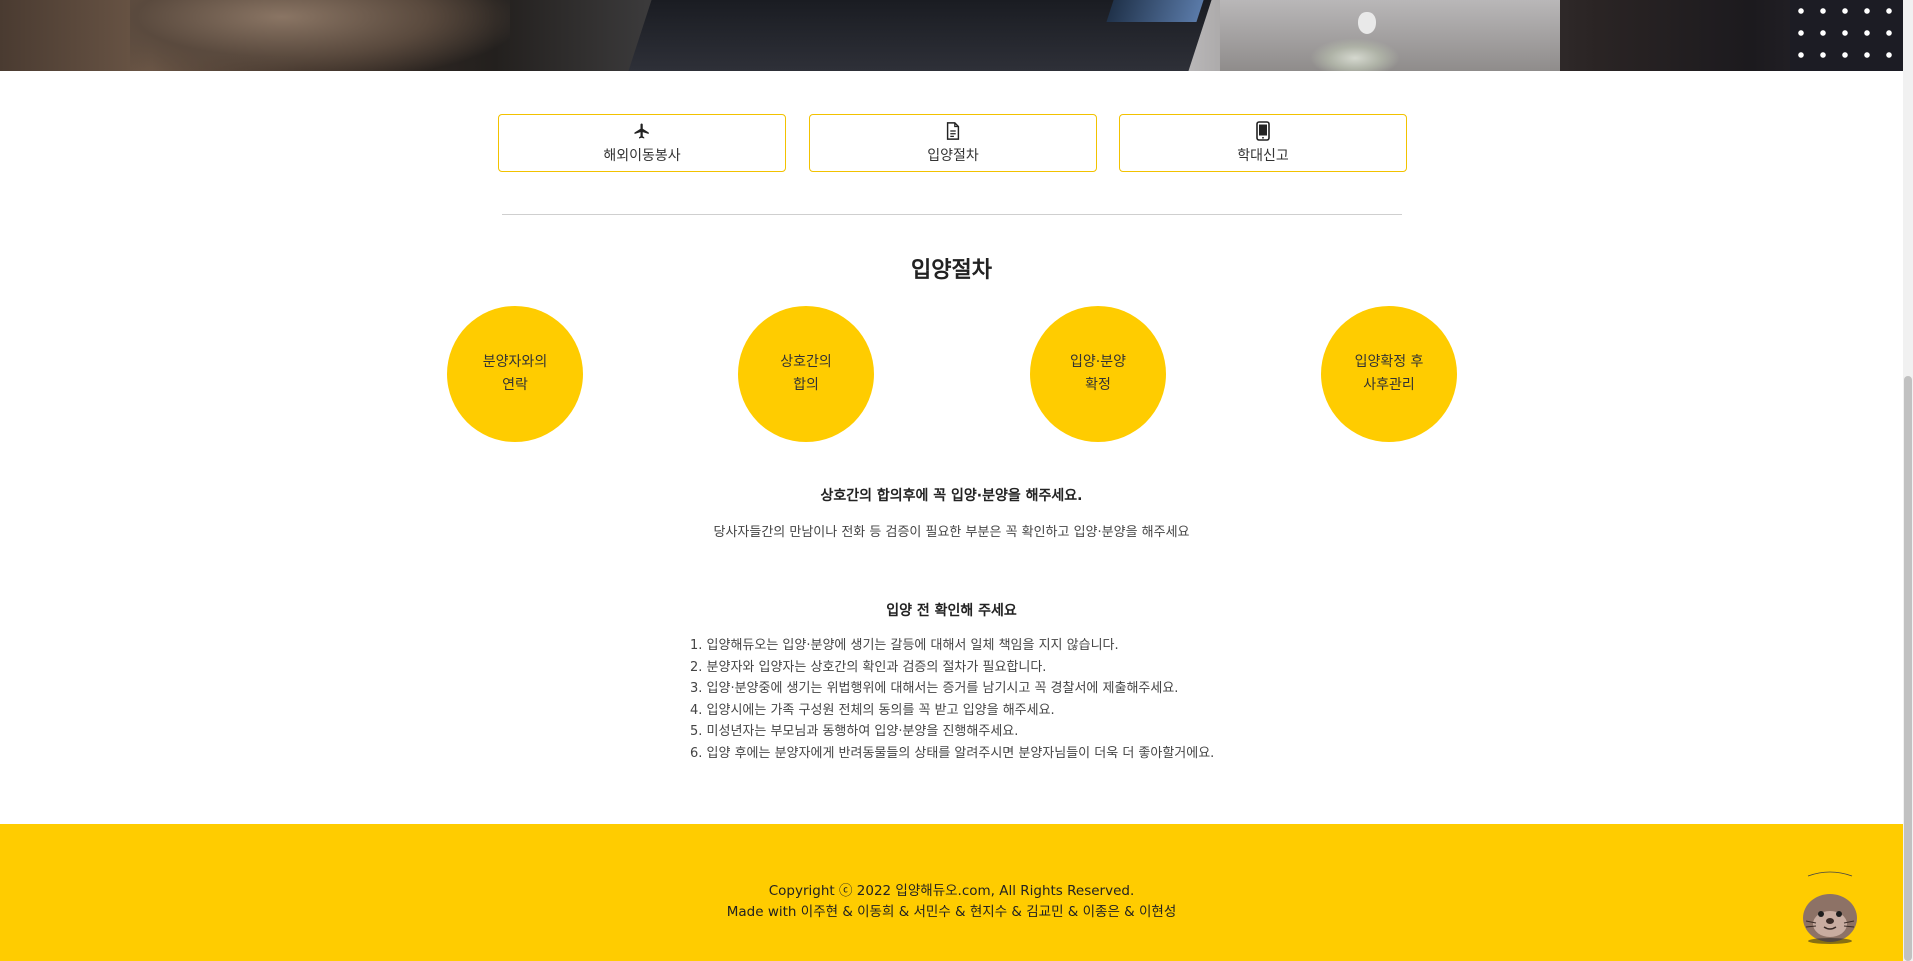 The image size is (1913, 961). I want to click on section-divider, so click(952, 214).